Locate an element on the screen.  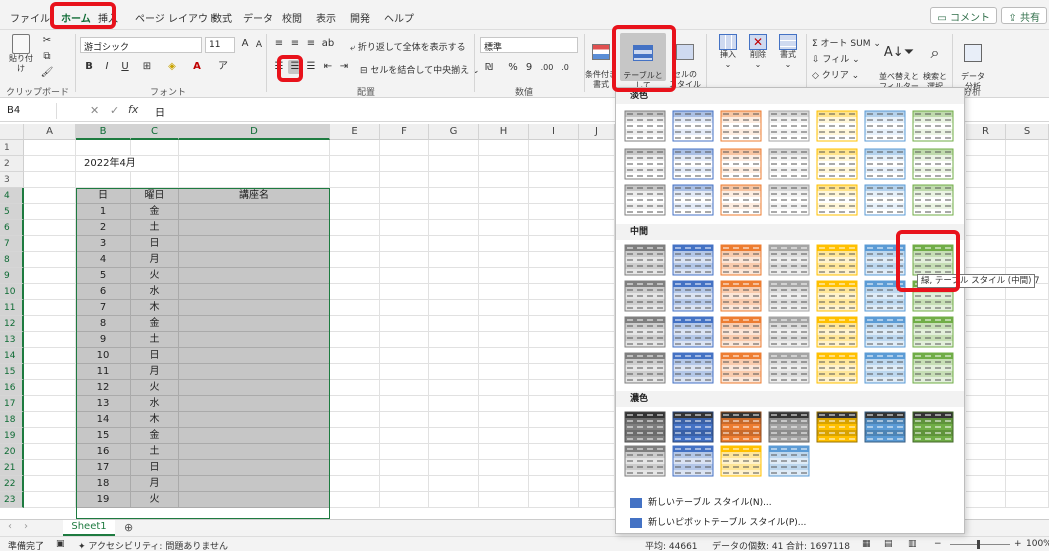
find-select-button: ⌕ 検索と 選択 is located at coordinates (935, 63).